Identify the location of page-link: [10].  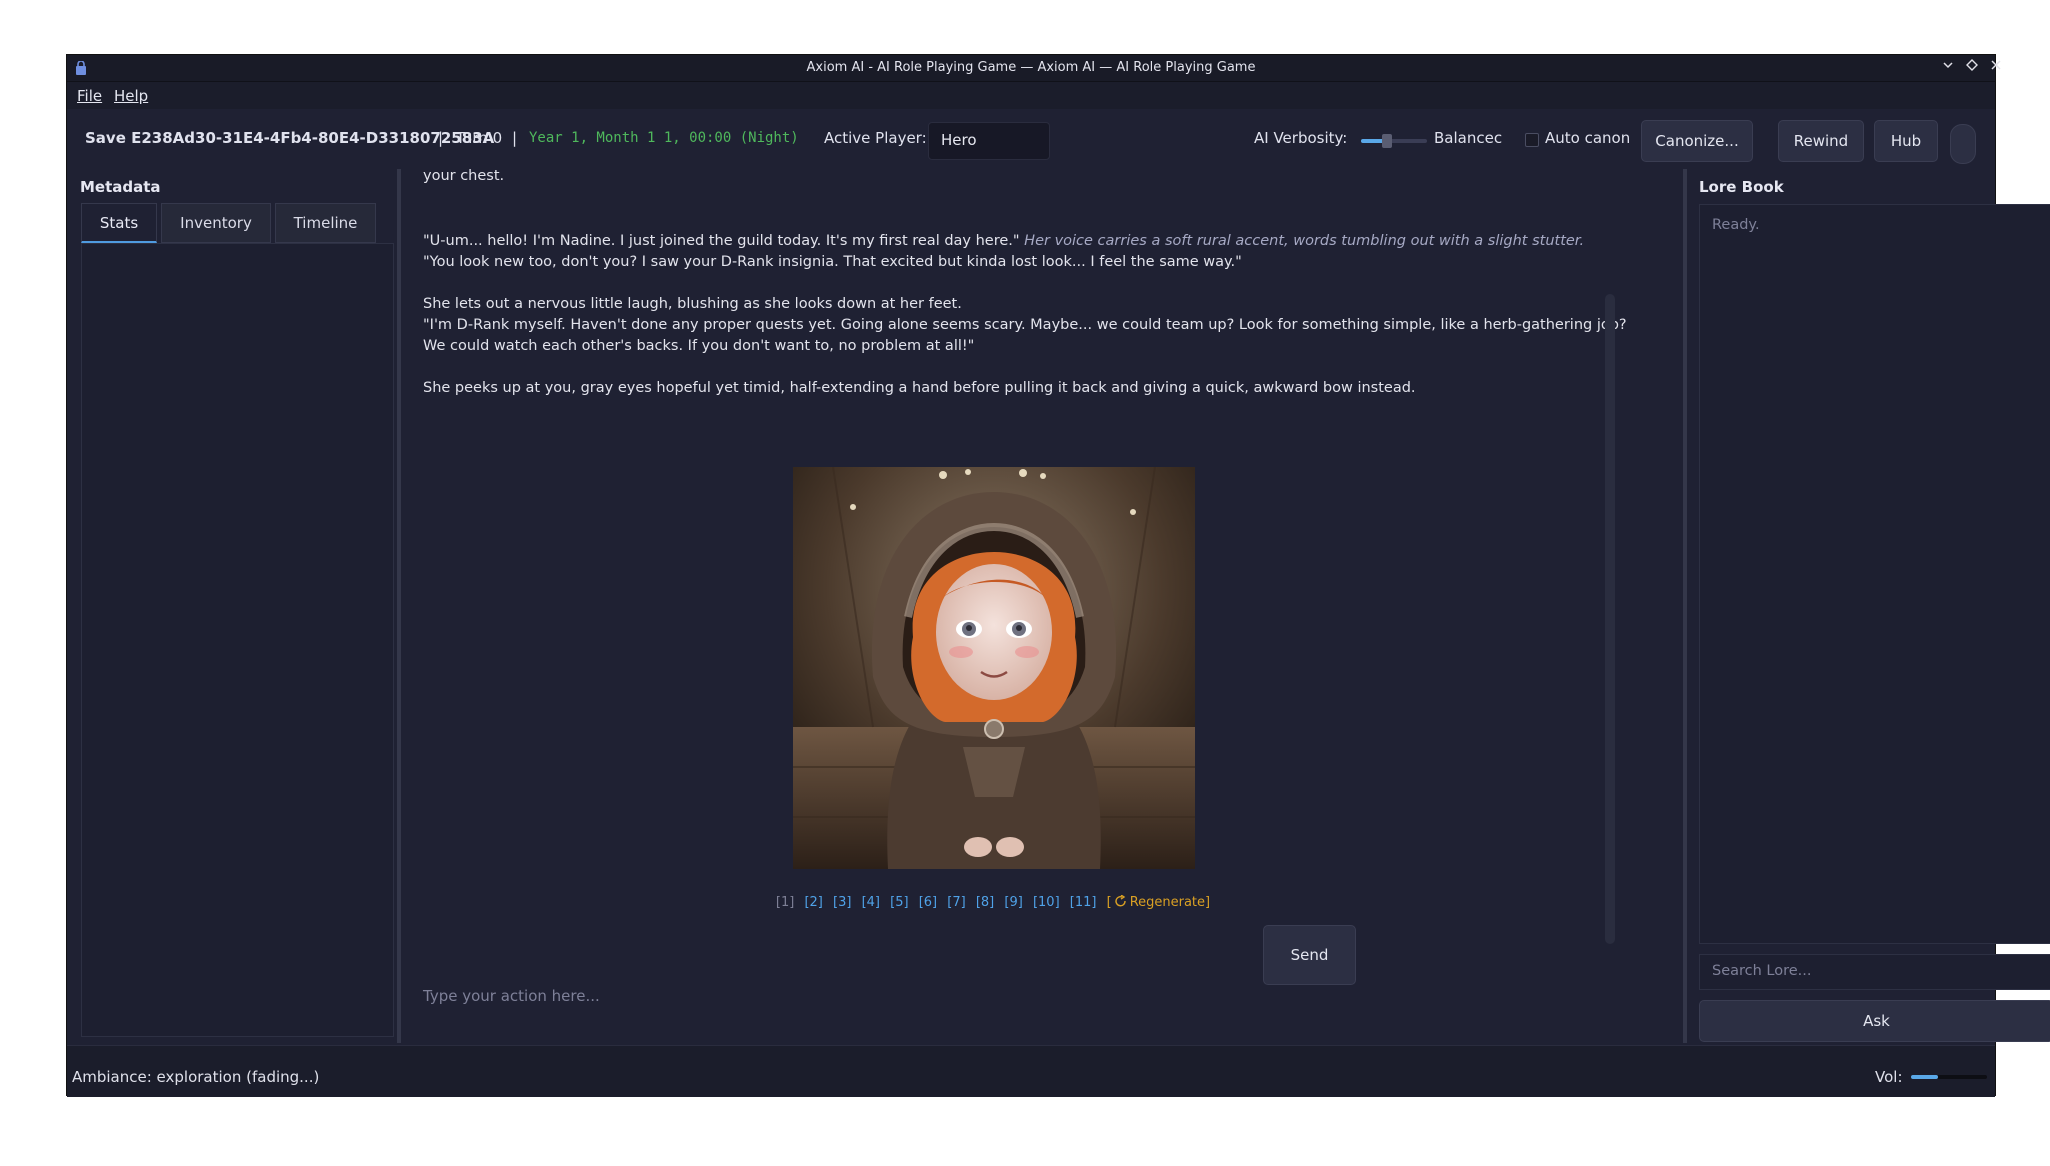
(1046, 902).